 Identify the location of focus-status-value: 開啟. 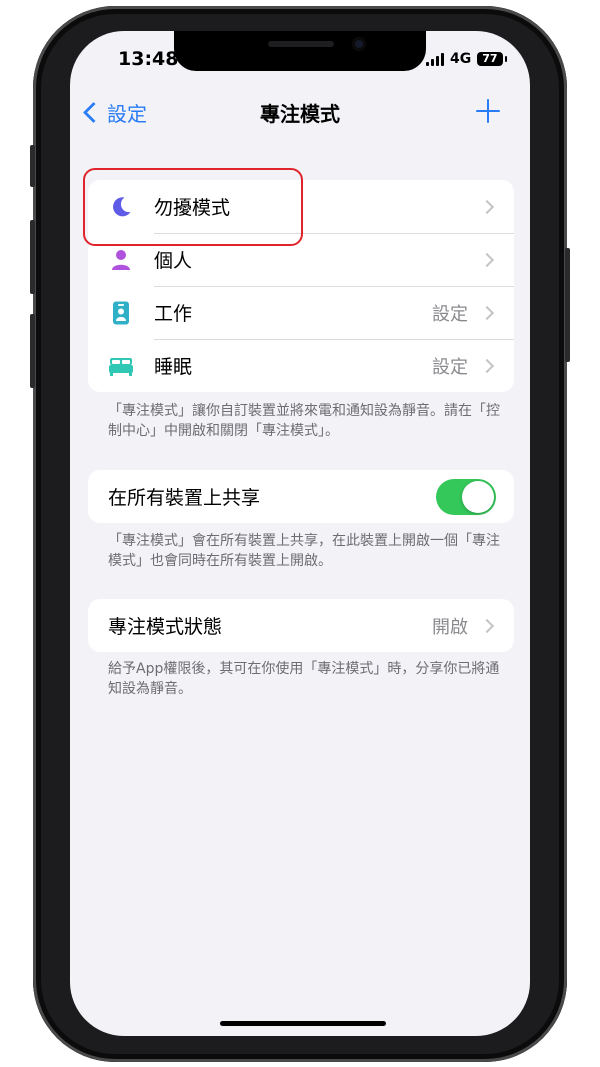
(450, 627).